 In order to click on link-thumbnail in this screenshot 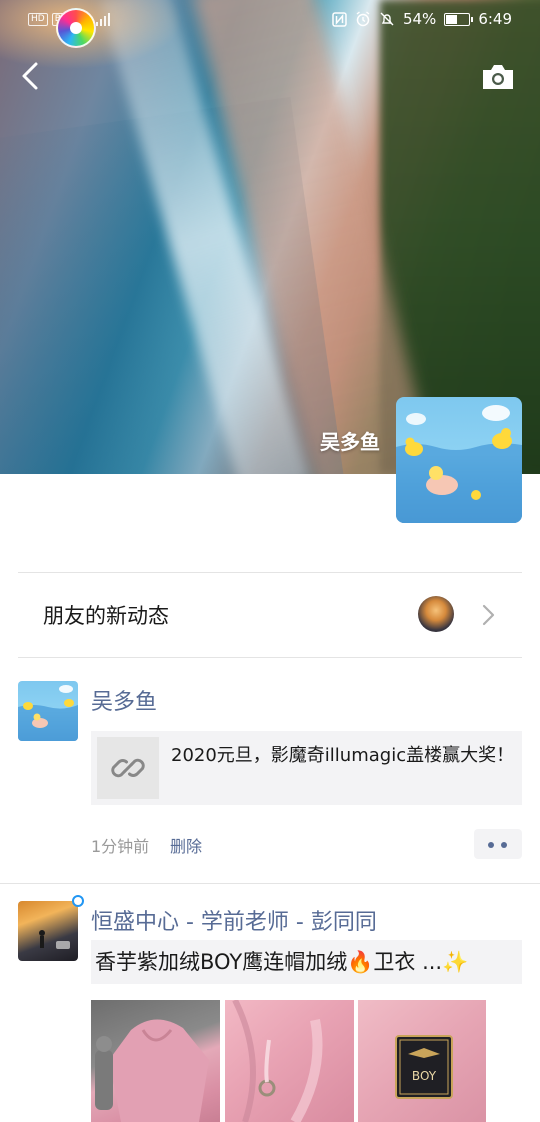, I will do `click(128, 768)`.